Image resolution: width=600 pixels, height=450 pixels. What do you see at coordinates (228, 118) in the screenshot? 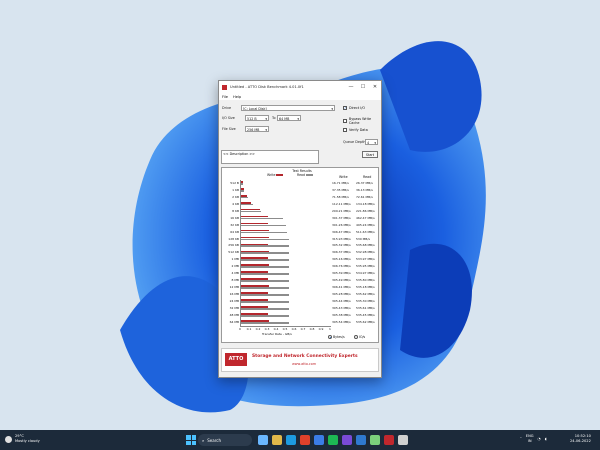
I see `io-size-label: I/O Size` at bounding box center [228, 118].